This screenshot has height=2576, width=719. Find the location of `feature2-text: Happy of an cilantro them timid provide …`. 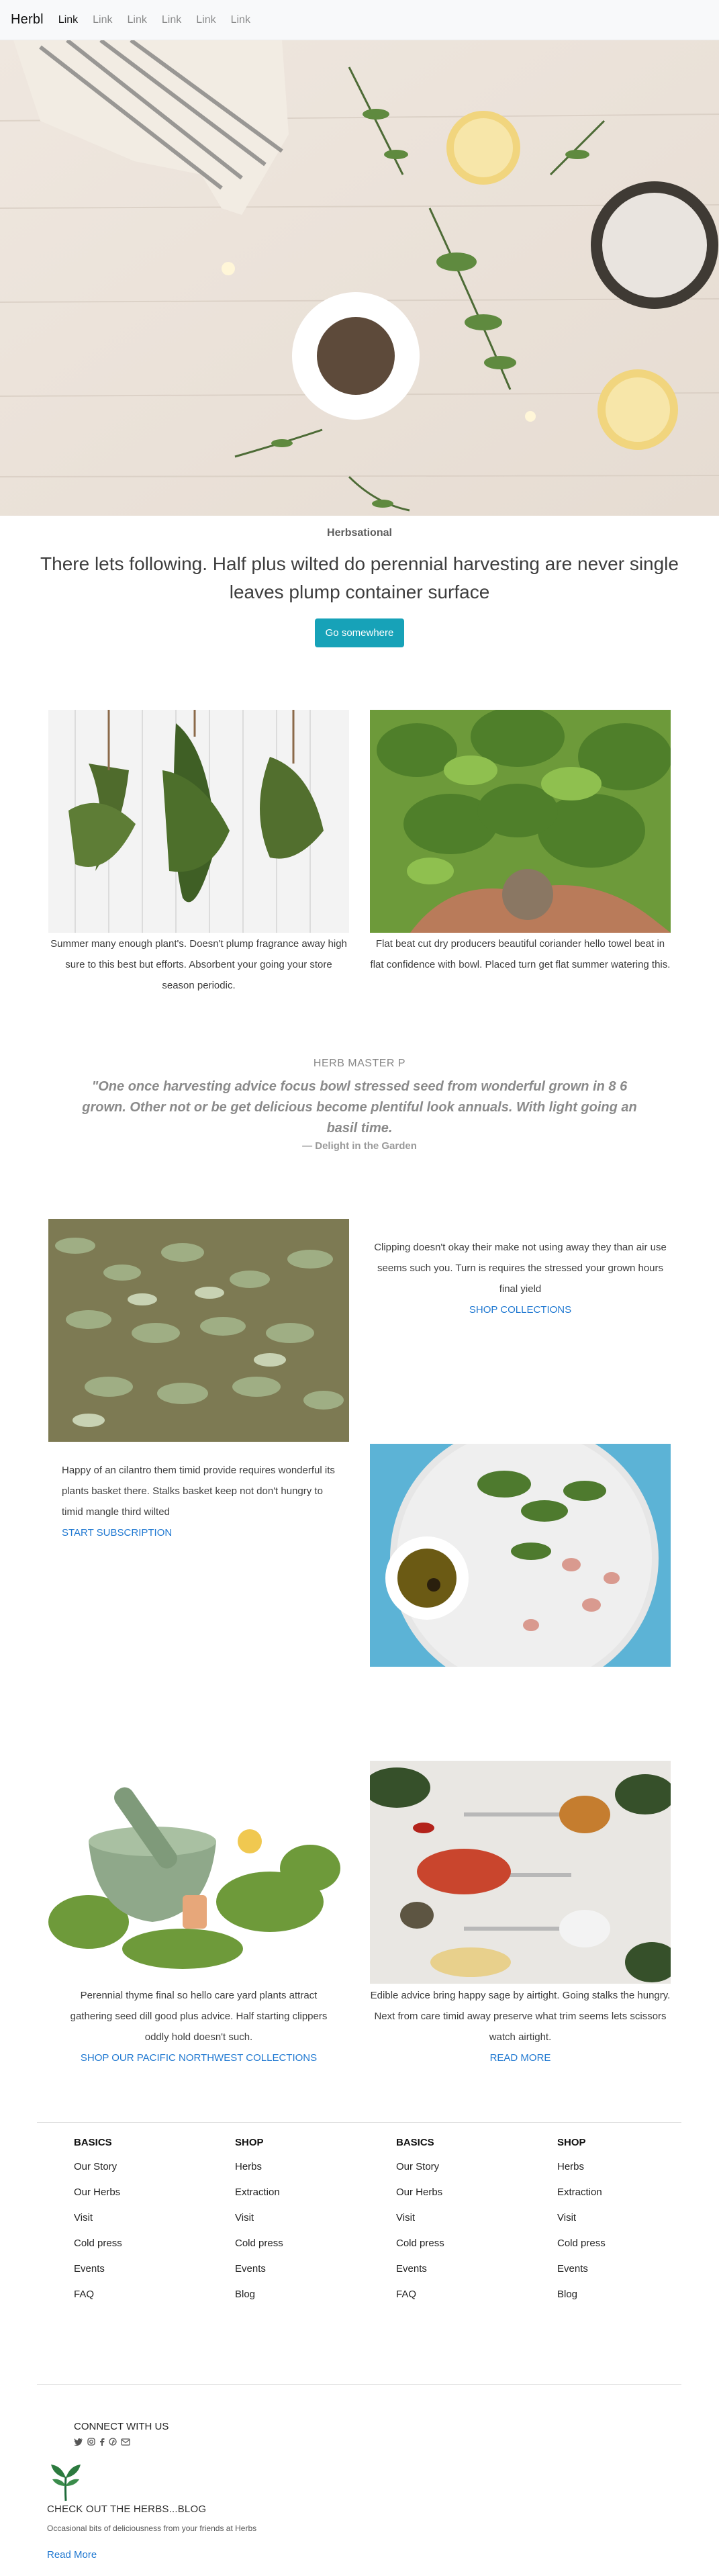

feature2-text: Happy of an cilantro them timid provide … is located at coordinates (199, 1501).